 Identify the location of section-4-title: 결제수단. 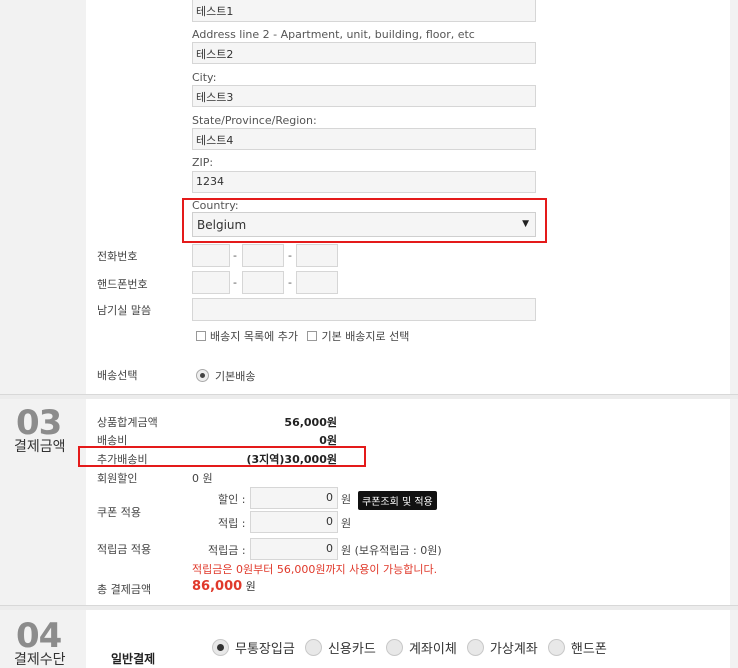
(40, 660).